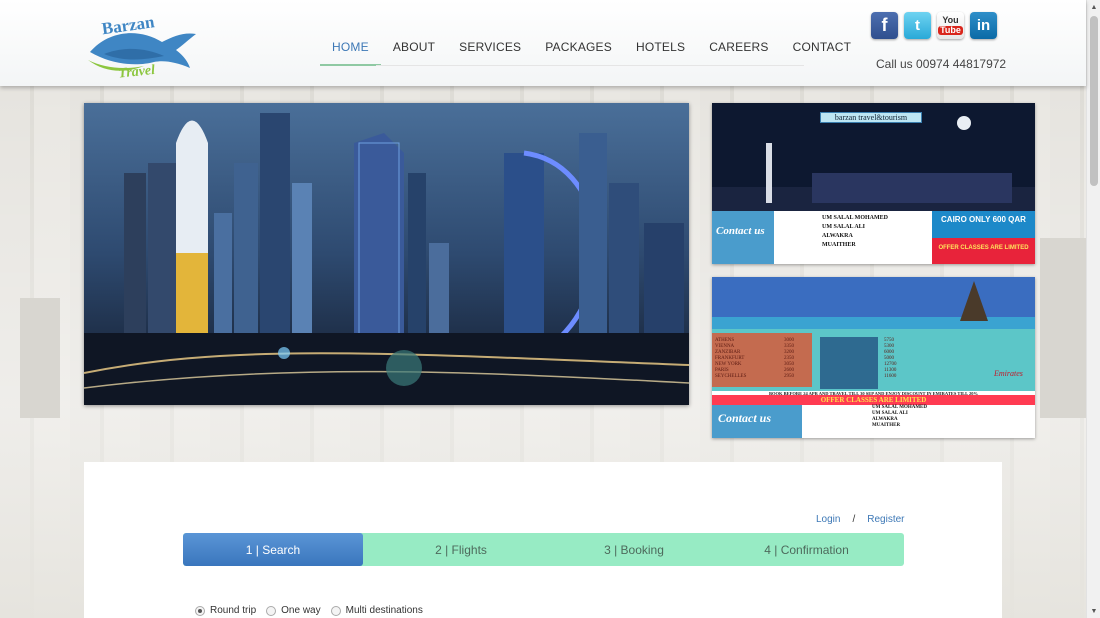  I want to click on trip-label: Multi destinations, so click(384, 610).